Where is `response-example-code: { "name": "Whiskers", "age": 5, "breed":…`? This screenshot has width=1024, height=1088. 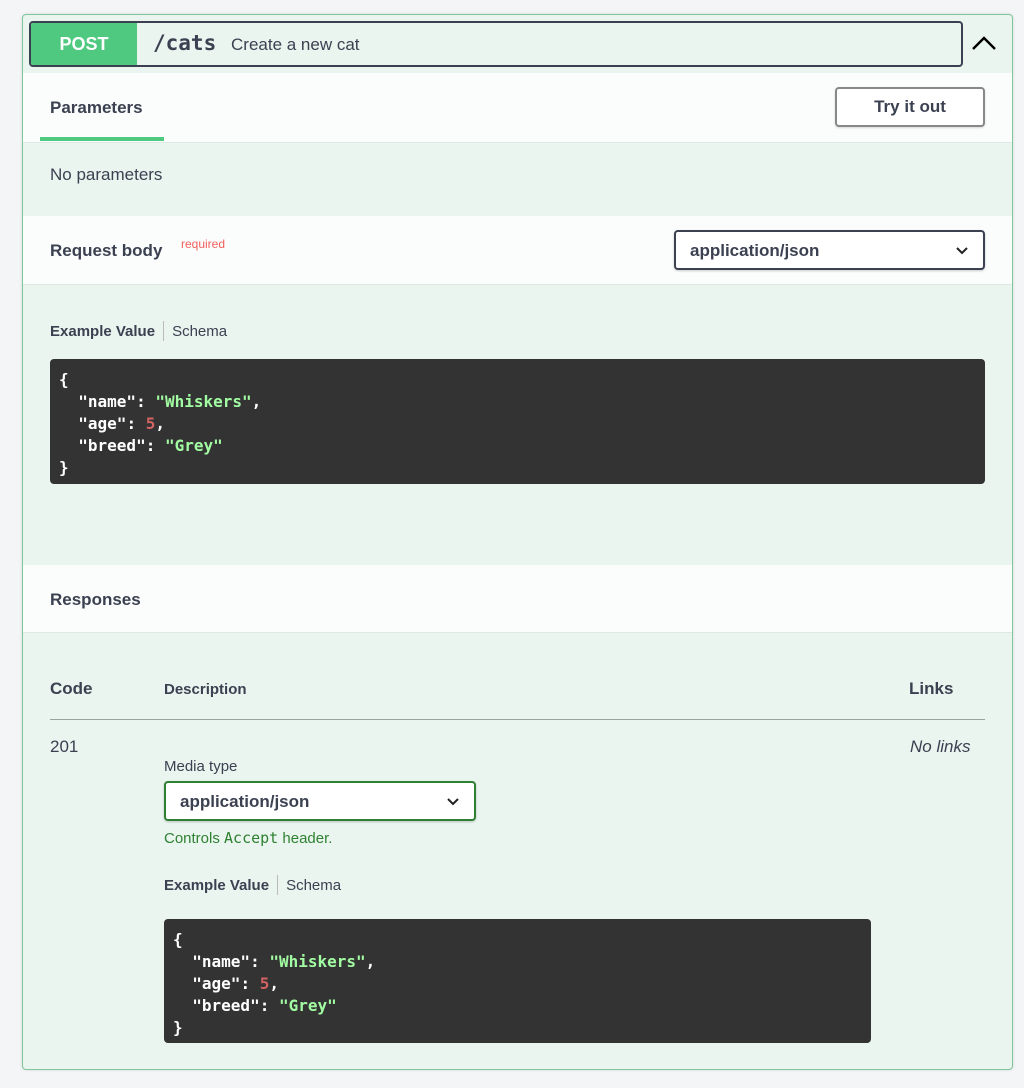 response-example-code: { "name": "Whiskers", "age": 5, "breed":… is located at coordinates (517, 981).